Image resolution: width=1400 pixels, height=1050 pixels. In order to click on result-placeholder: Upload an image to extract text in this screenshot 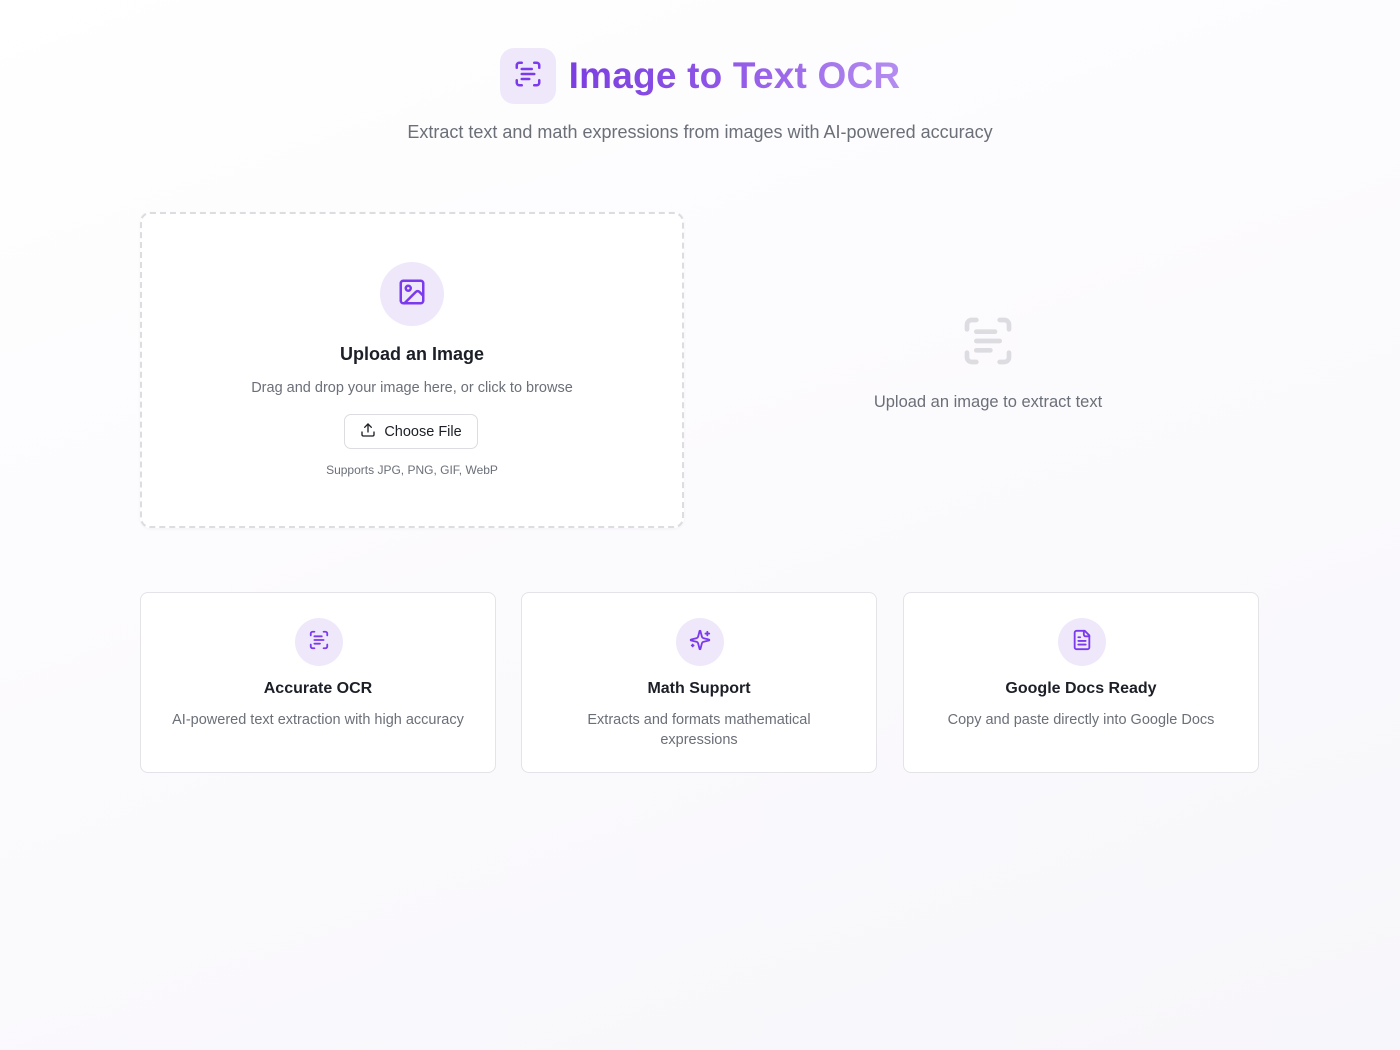, I will do `click(988, 402)`.